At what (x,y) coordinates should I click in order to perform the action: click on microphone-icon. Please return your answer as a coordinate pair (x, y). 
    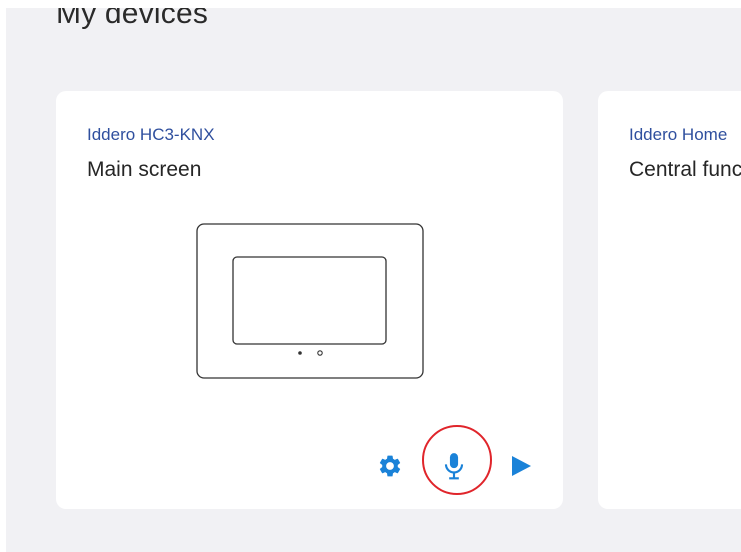
    Looking at the image, I should click on (454, 466).